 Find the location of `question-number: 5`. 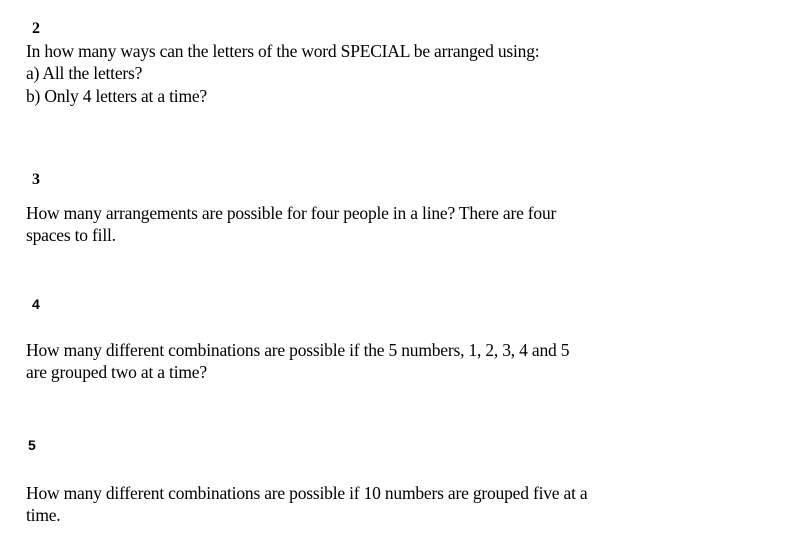

question-number: 5 is located at coordinates (32, 445).